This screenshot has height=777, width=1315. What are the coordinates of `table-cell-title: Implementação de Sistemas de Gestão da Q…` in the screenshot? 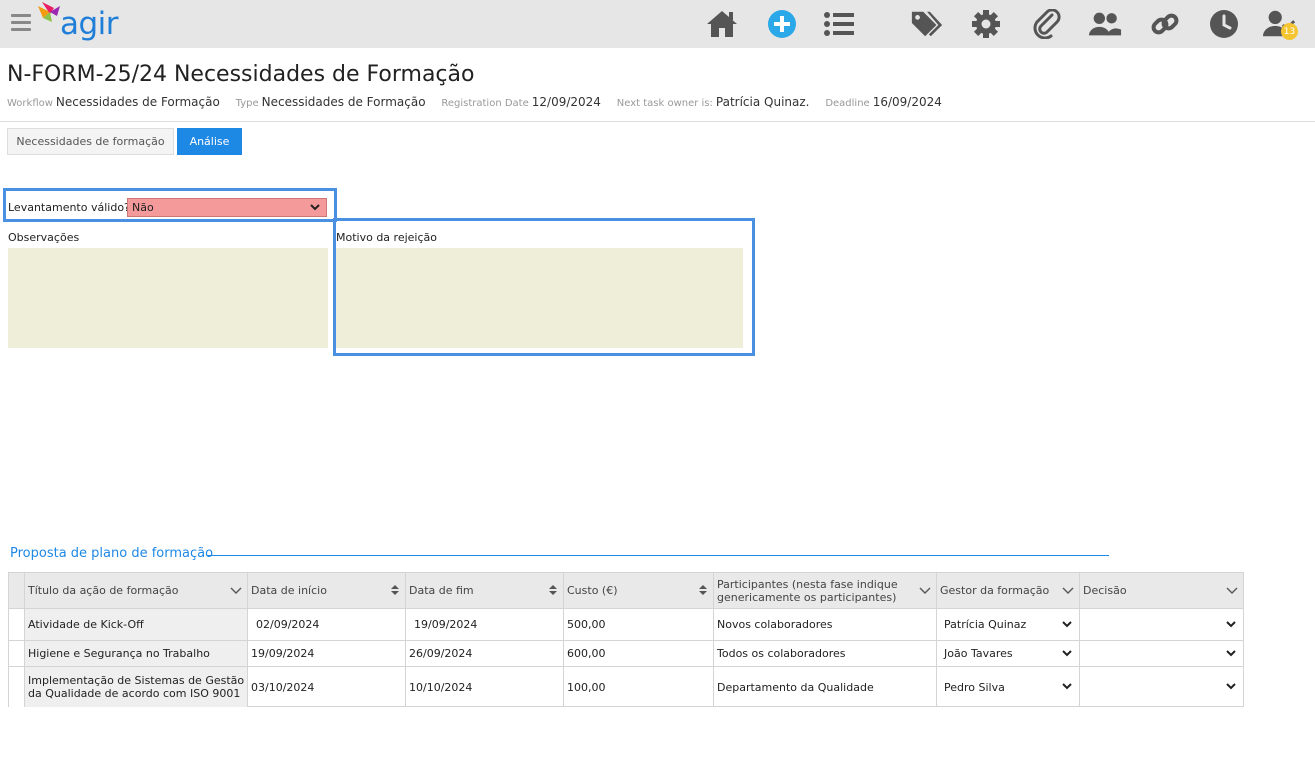 It's located at (136, 687).